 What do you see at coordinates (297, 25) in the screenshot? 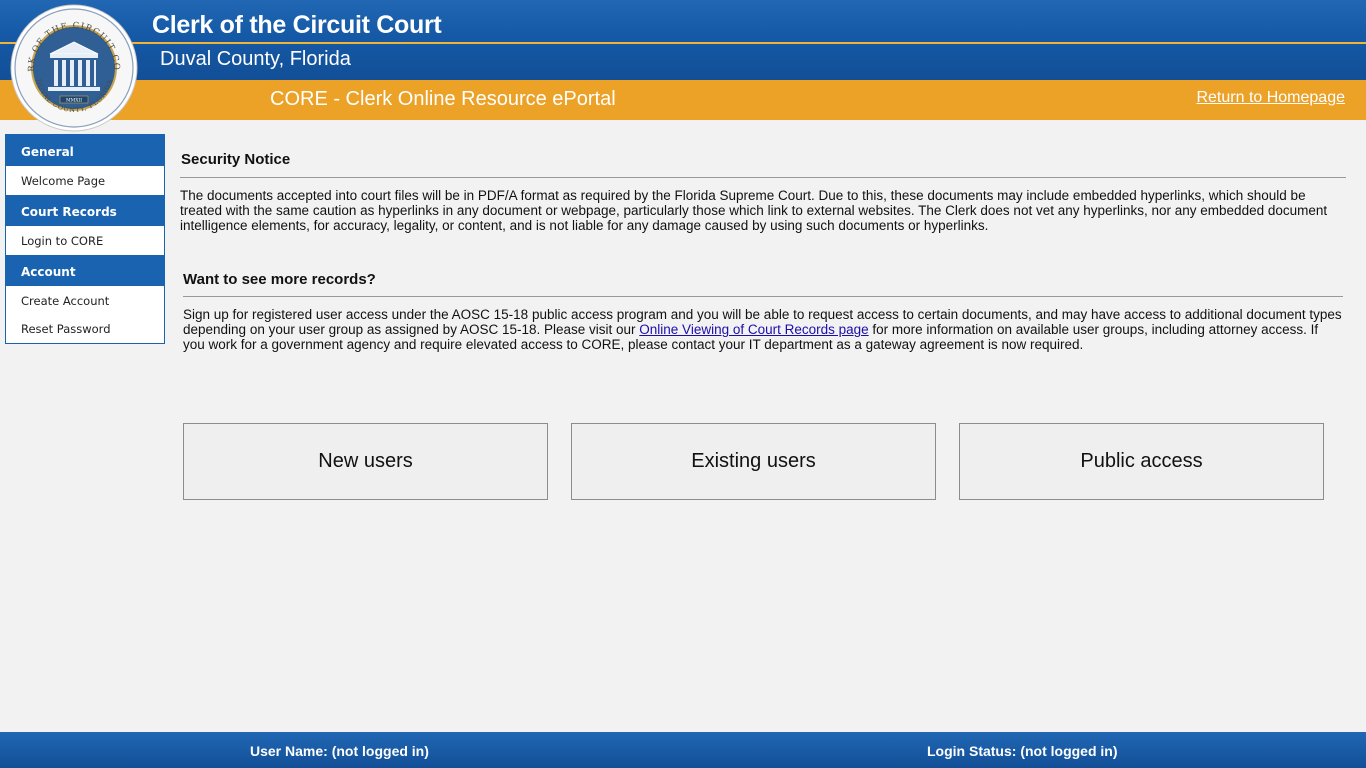
I see `site-title: Clerk of the Circuit Court` at bounding box center [297, 25].